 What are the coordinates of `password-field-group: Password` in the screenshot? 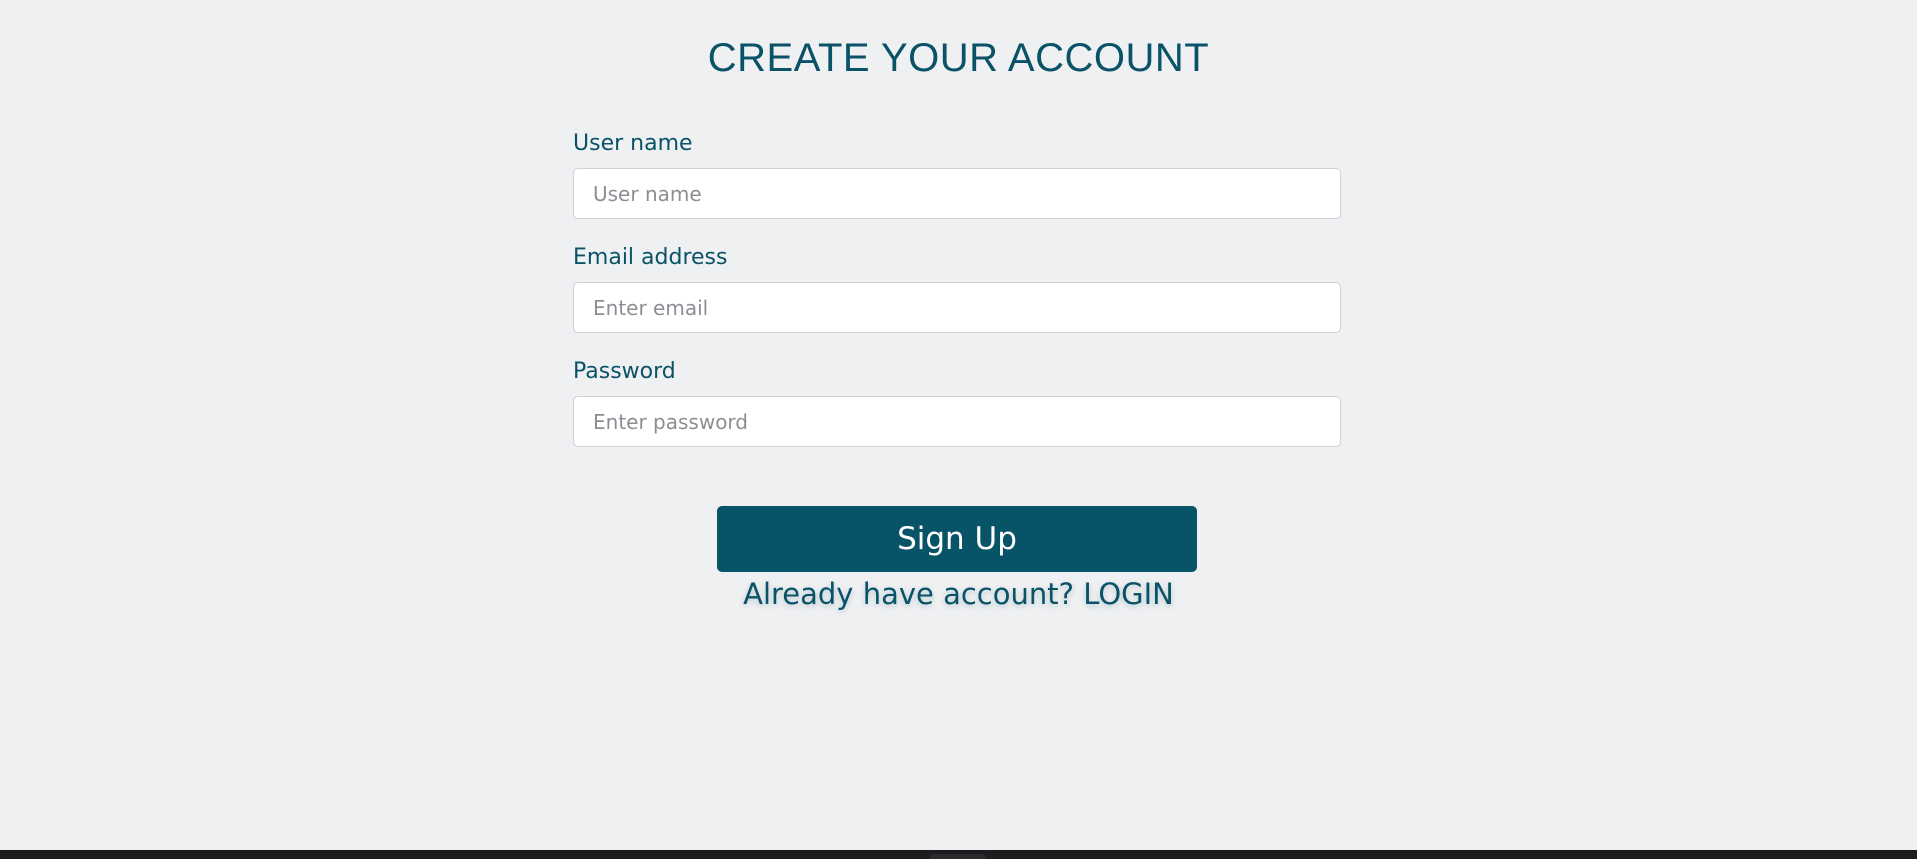 It's located at (957, 401).